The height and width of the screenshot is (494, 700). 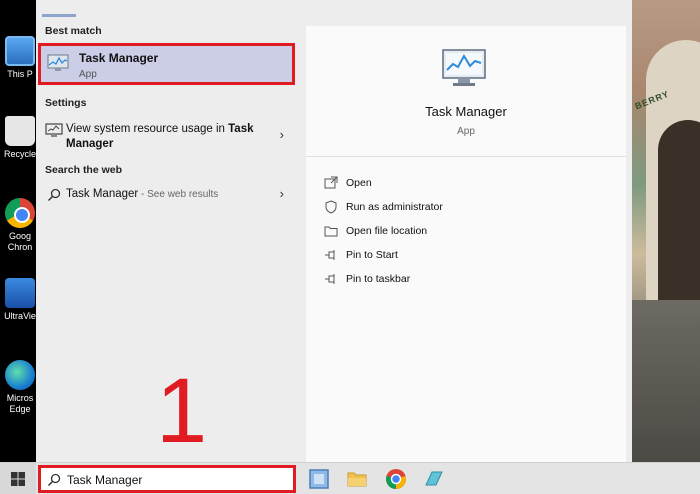 What do you see at coordinates (20, 131) in the screenshot?
I see `recycle-bin-icon` at bounding box center [20, 131].